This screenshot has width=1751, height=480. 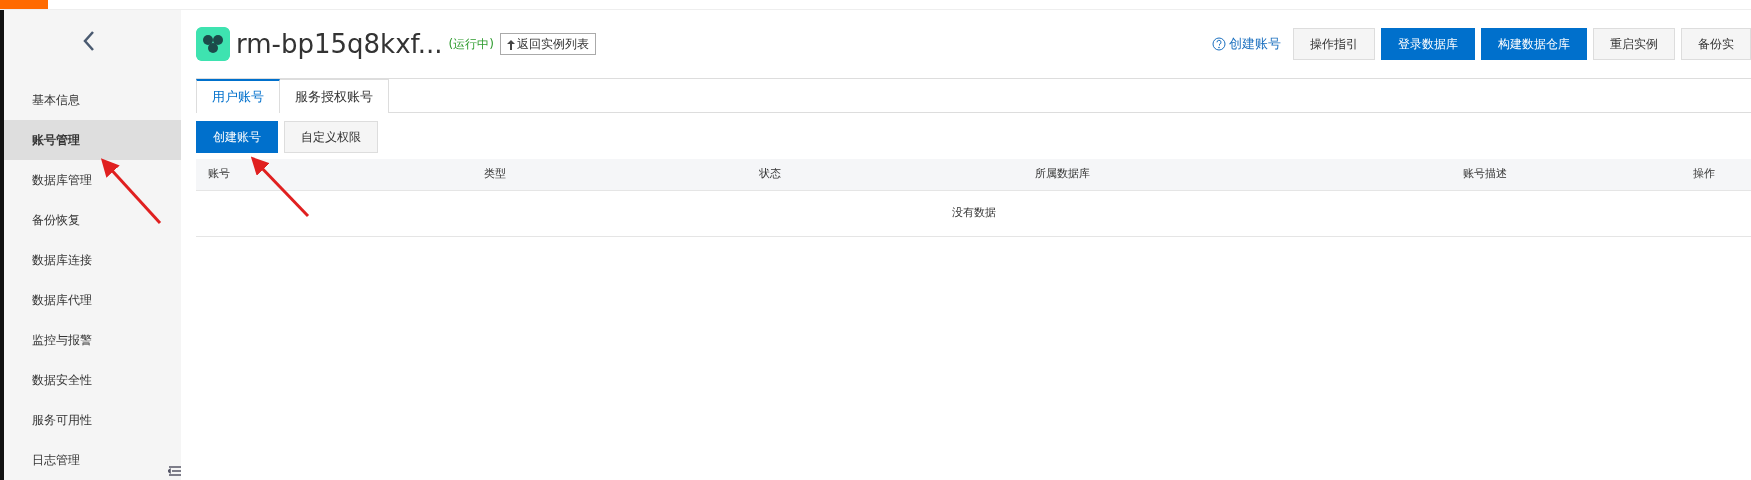 What do you see at coordinates (24, 4) in the screenshot?
I see `logo-block` at bounding box center [24, 4].